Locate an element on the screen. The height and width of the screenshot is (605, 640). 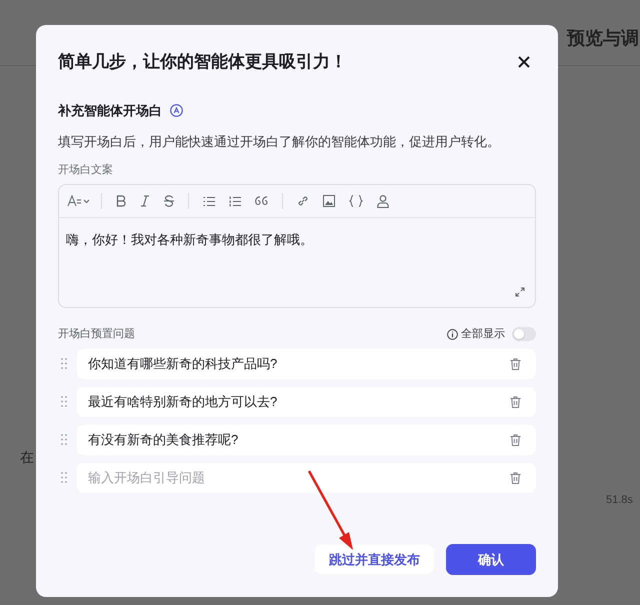
skip-publish-button: 跳过并直接发布 is located at coordinates (374, 559).